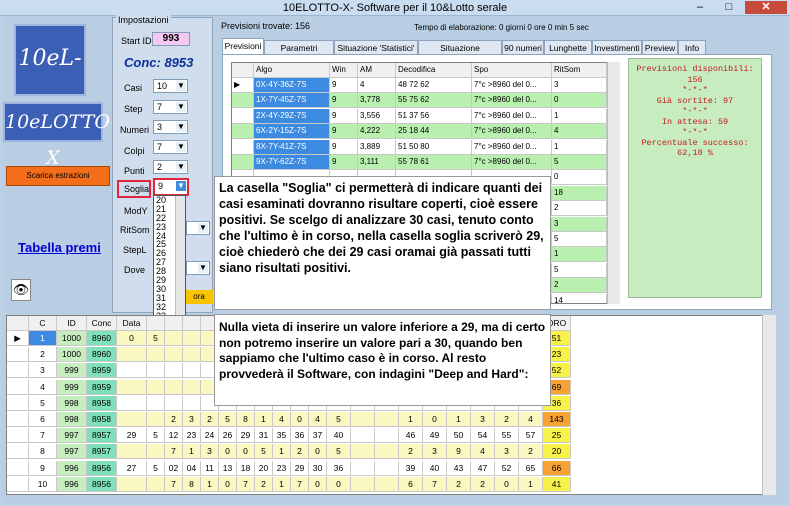 The width and height of the screenshot is (790, 506). Describe the element at coordinates (210, 468) in the screenshot. I see `grid-cell: 11` at that location.